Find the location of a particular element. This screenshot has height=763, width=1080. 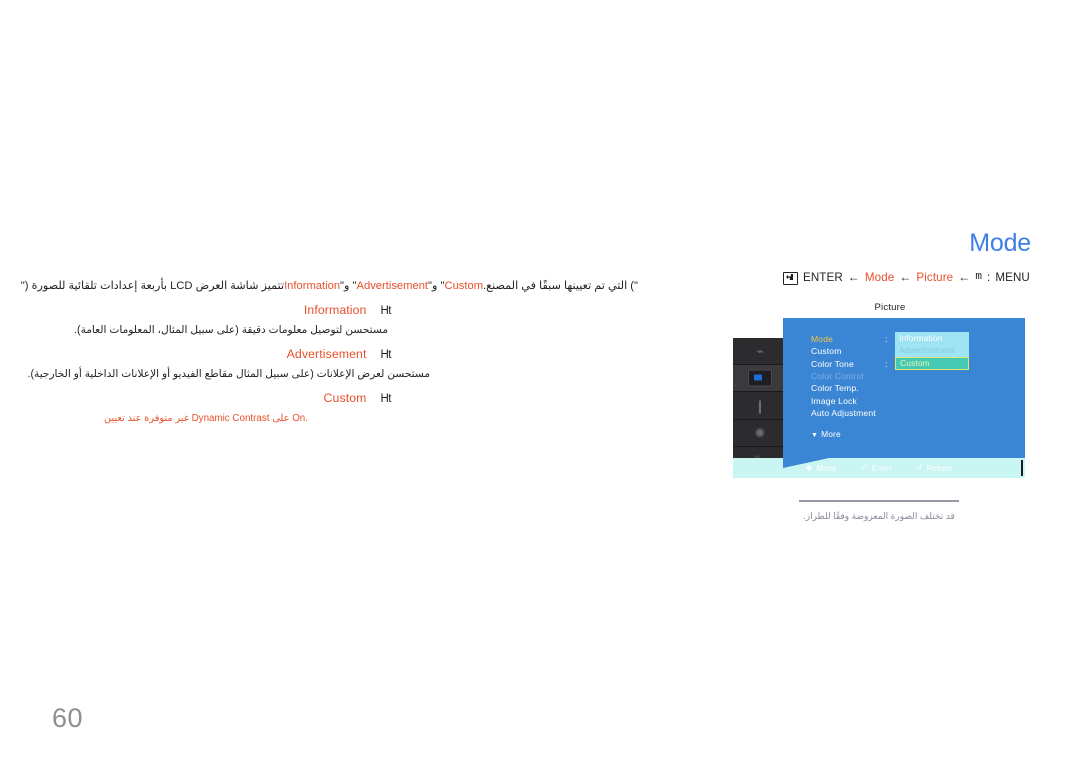

osd-menu-item-color-temp: Color Temp. is located at coordinates (906, 388).